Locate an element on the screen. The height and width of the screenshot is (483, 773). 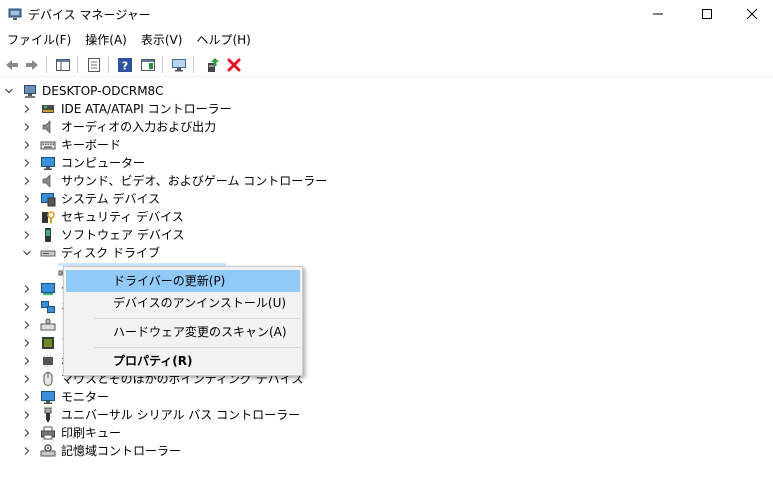
tree-item-label: セキュリティ デバイス is located at coordinates (122, 217).